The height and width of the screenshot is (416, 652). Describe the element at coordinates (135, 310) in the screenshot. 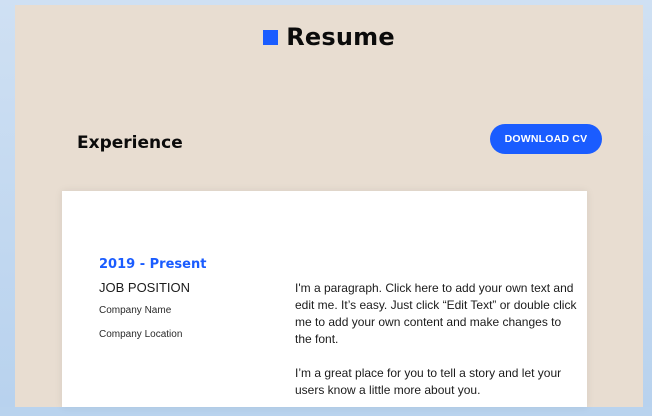

I see `company-name: Company Name` at that location.